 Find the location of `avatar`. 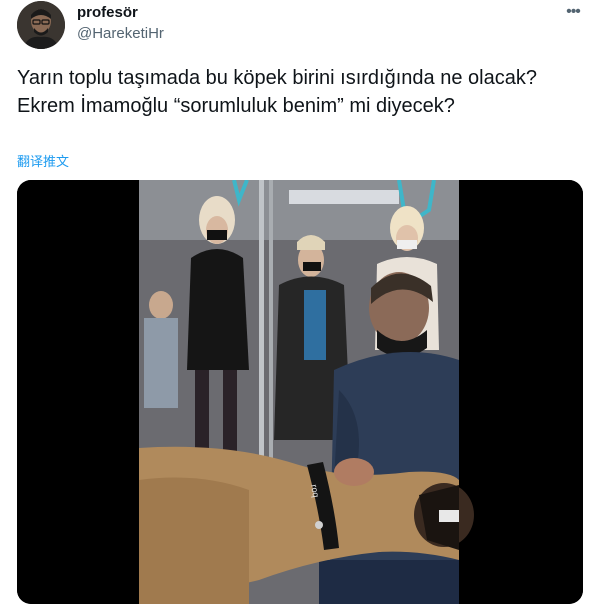

avatar is located at coordinates (41, 25).